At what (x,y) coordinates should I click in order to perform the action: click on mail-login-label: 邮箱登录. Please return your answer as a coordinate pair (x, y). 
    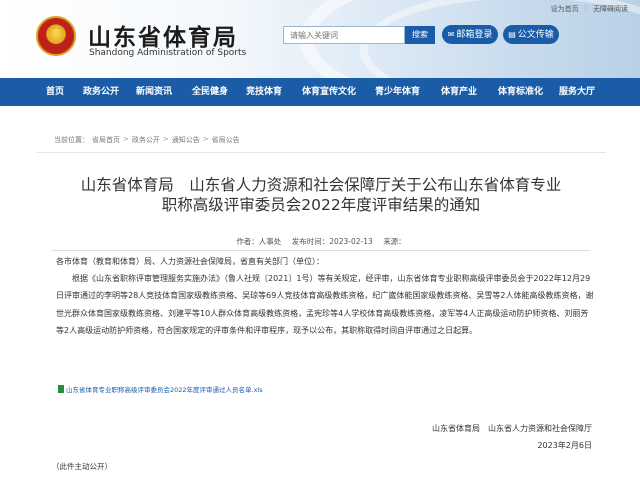
    Looking at the image, I should click on (474, 35).